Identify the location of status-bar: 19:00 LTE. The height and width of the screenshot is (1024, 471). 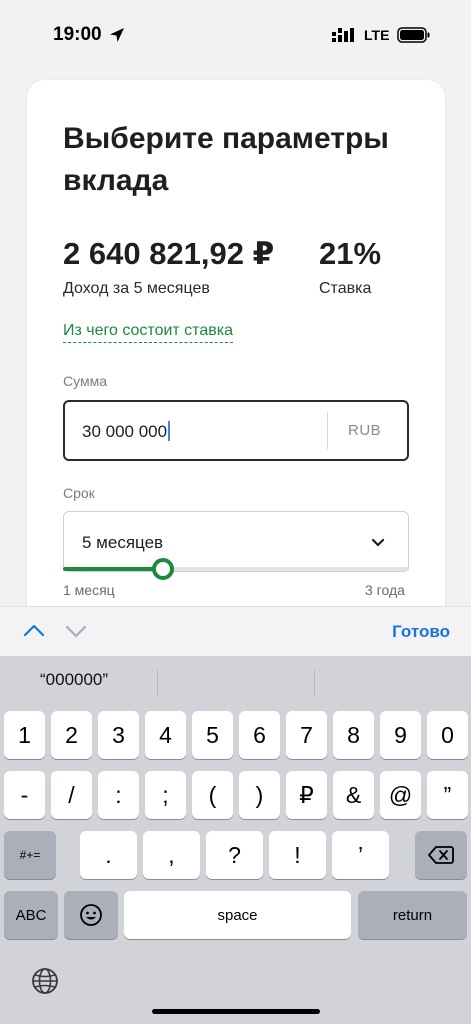
(235, 35).